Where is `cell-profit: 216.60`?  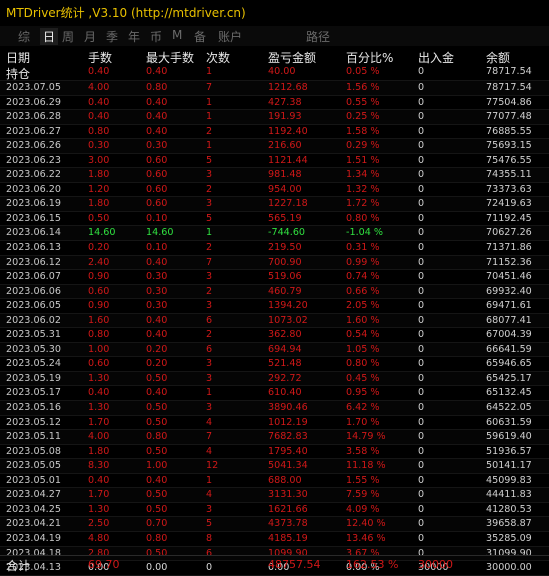 cell-profit: 216.60 is located at coordinates (285, 146).